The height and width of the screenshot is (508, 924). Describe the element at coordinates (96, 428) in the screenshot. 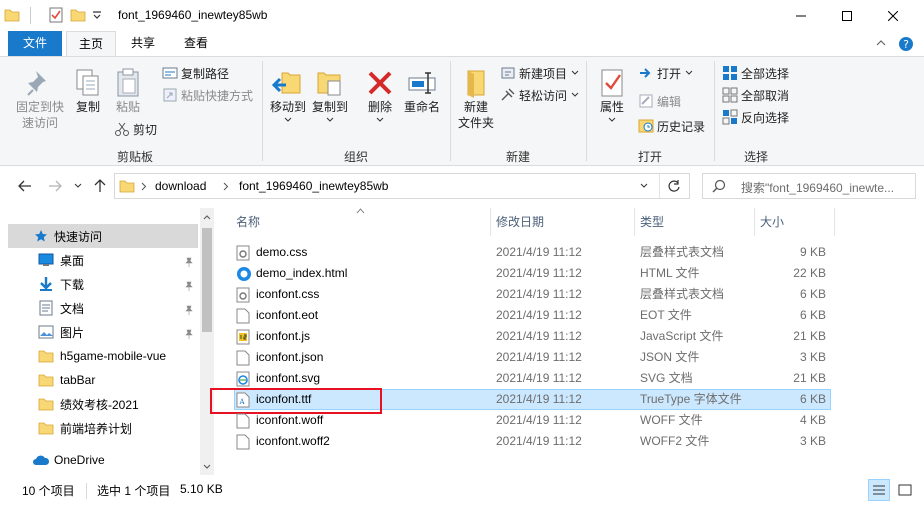

I see `nav-item-label: 前端培养计划` at that location.